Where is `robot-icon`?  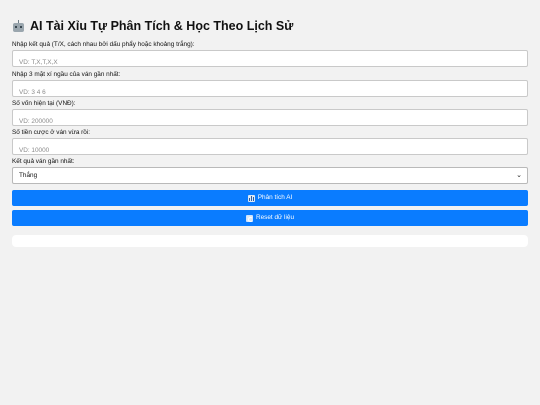 robot-icon is located at coordinates (18, 26).